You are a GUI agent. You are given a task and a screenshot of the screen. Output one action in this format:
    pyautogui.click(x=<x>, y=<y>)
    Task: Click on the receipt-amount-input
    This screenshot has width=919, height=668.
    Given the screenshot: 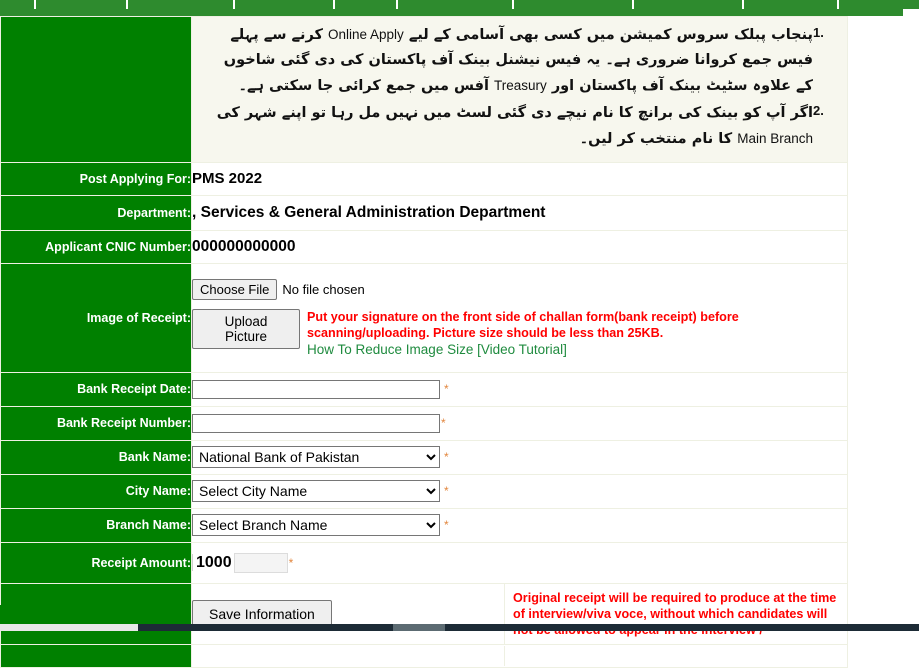 What is the action you would take?
    pyautogui.click(x=260, y=562)
    